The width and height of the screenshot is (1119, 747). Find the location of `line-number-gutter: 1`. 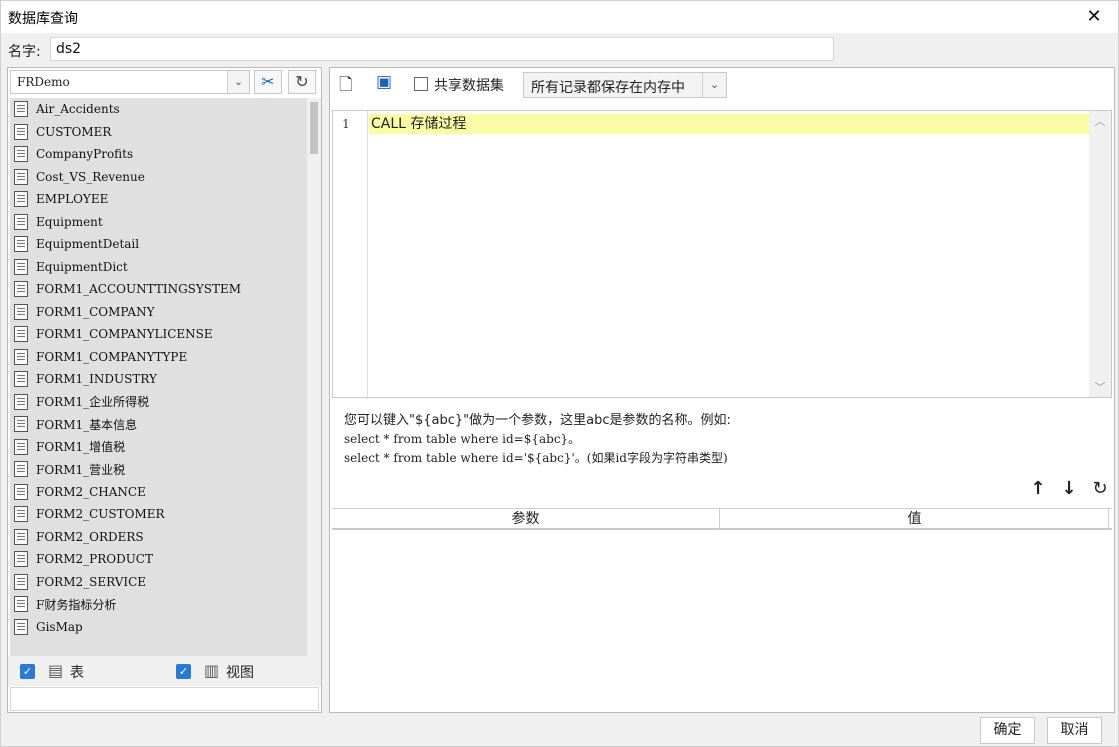

line-number-gutter: 1 is located at coordinates (350, 254).